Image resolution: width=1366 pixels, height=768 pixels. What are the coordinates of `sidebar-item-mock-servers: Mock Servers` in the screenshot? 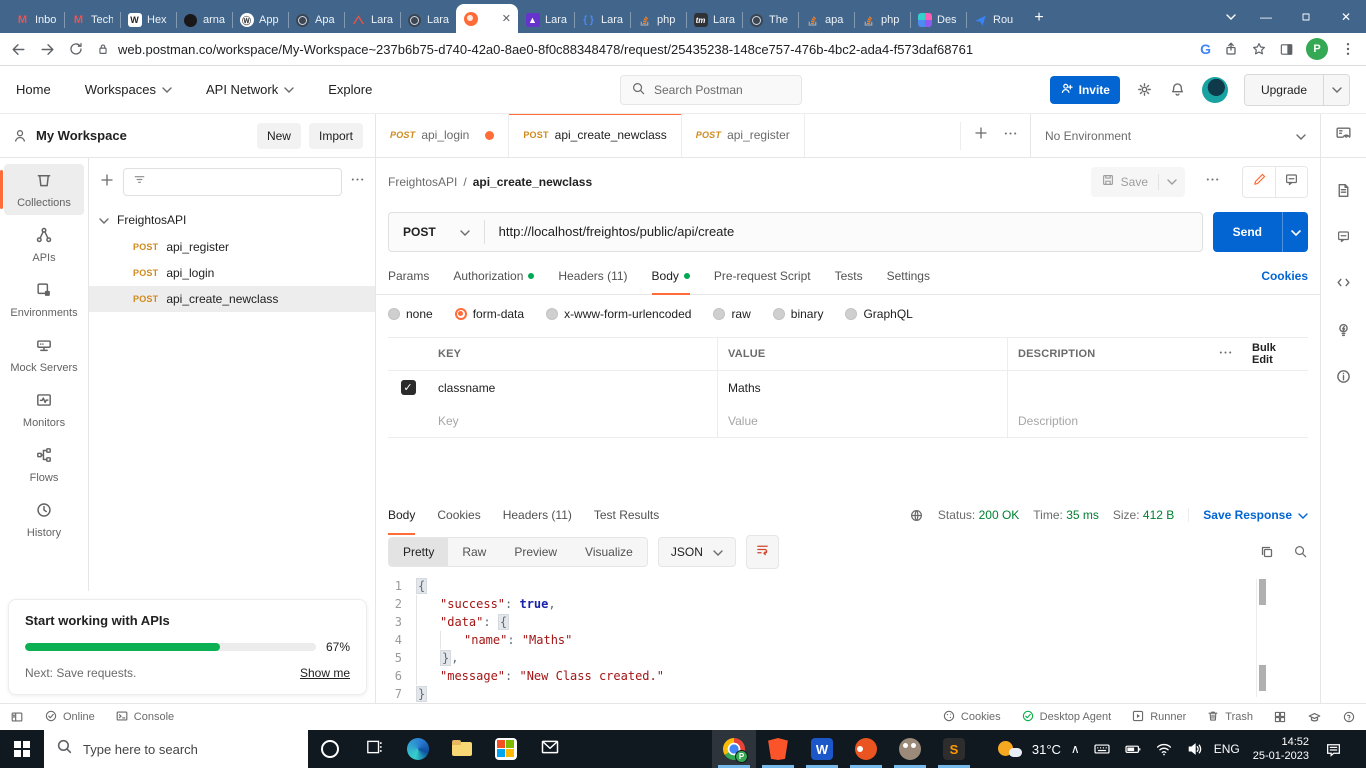 It's located at (44, 354).